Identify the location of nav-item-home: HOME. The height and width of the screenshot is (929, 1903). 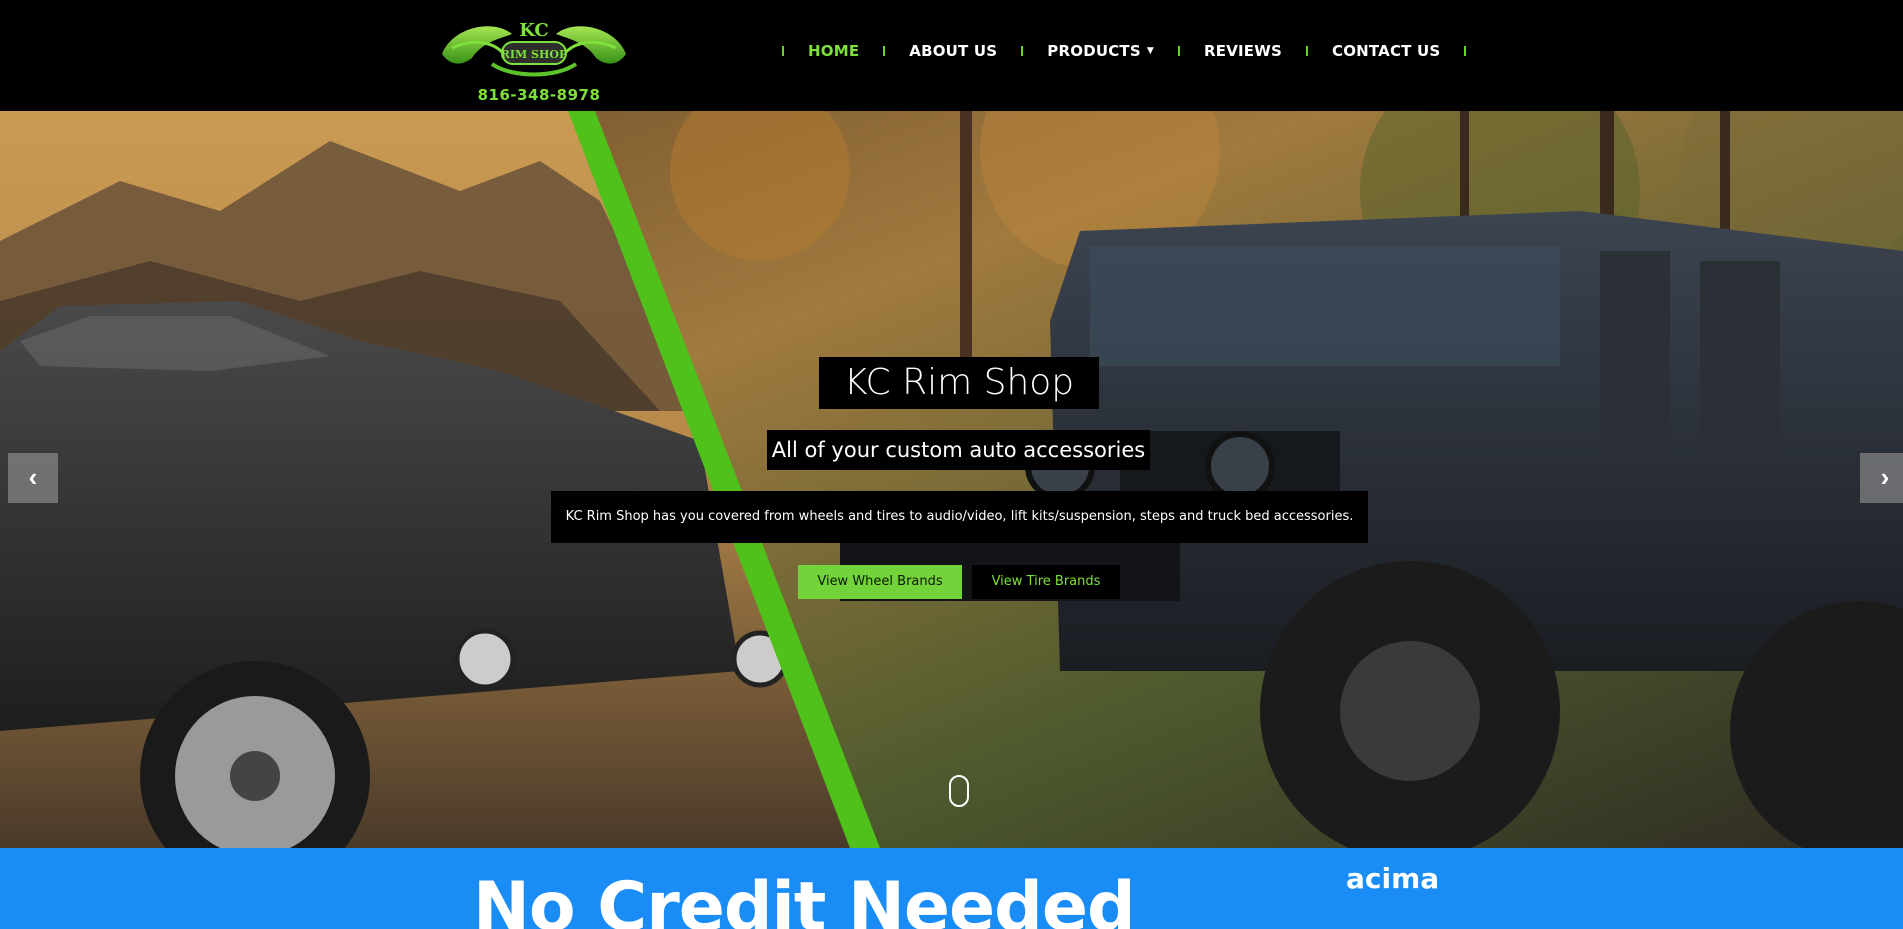
(833, 51).